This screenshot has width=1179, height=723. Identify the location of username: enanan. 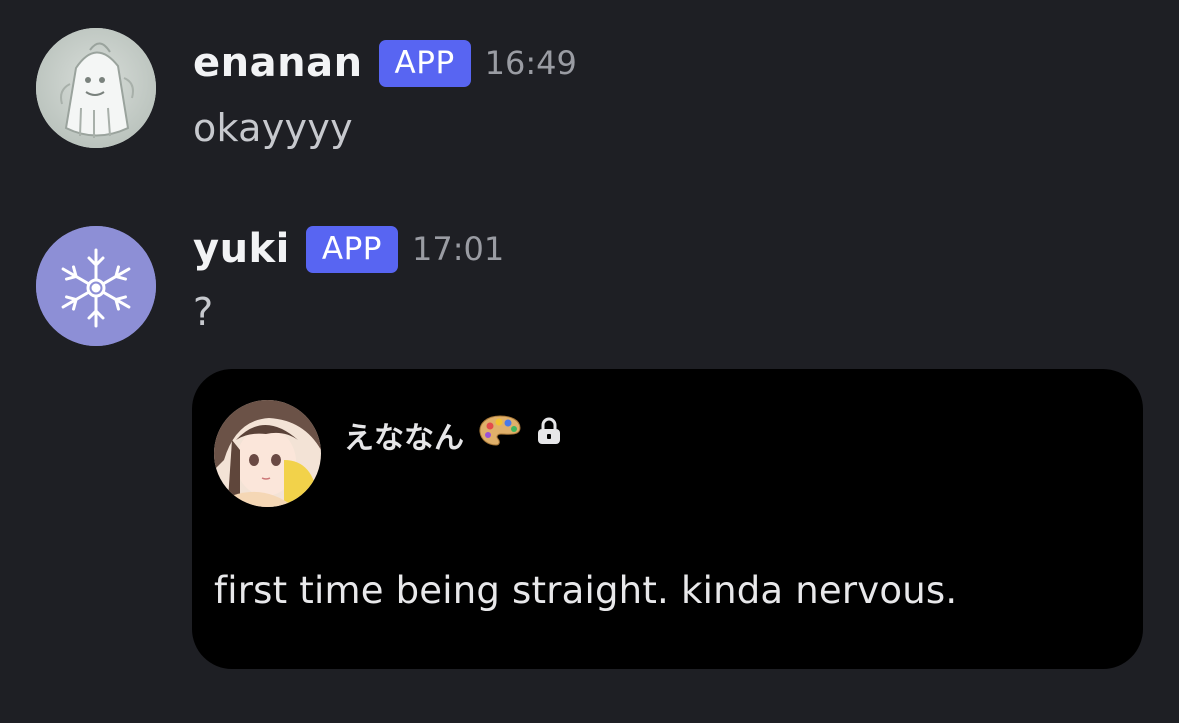
(278, 63).